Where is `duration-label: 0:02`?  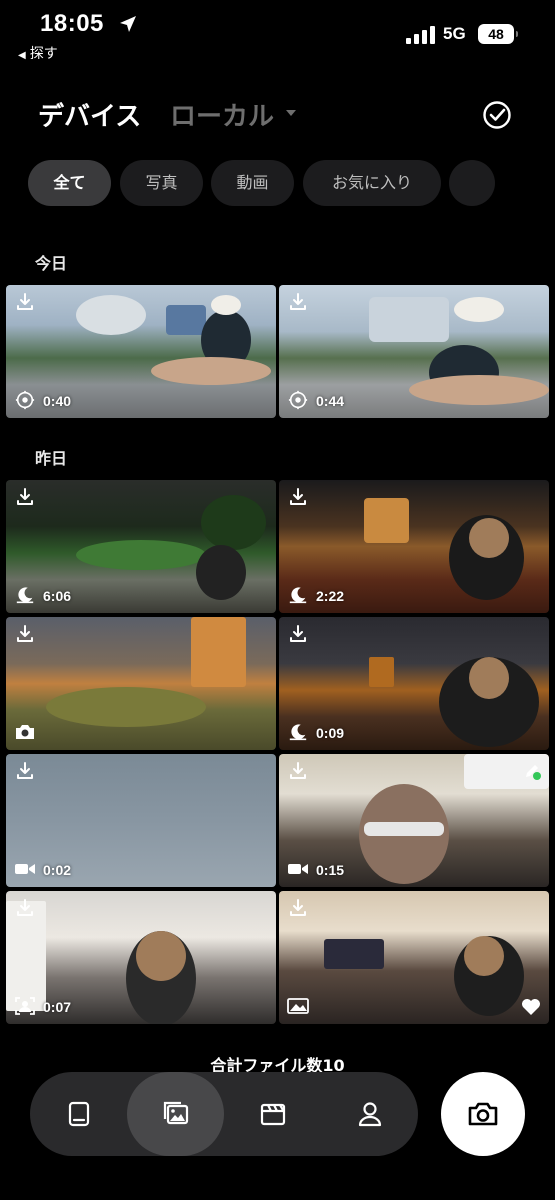
duration-label: 0:02 is located at coordinates (57, 870).